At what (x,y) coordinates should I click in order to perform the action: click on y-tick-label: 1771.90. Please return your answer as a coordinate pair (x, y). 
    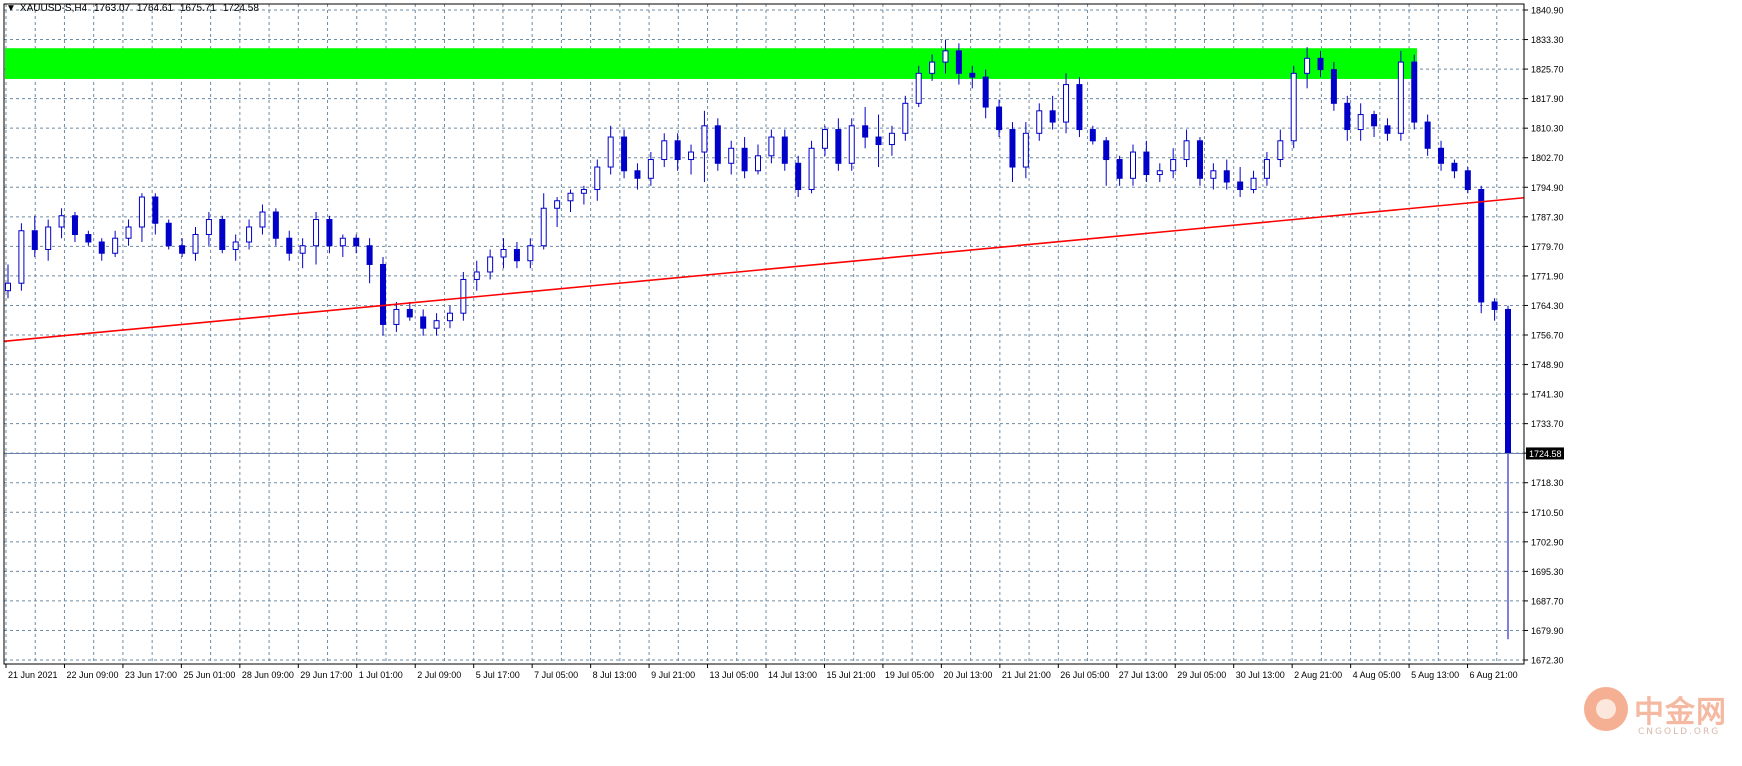
    Looking at the image, I should click on (1547, 276).